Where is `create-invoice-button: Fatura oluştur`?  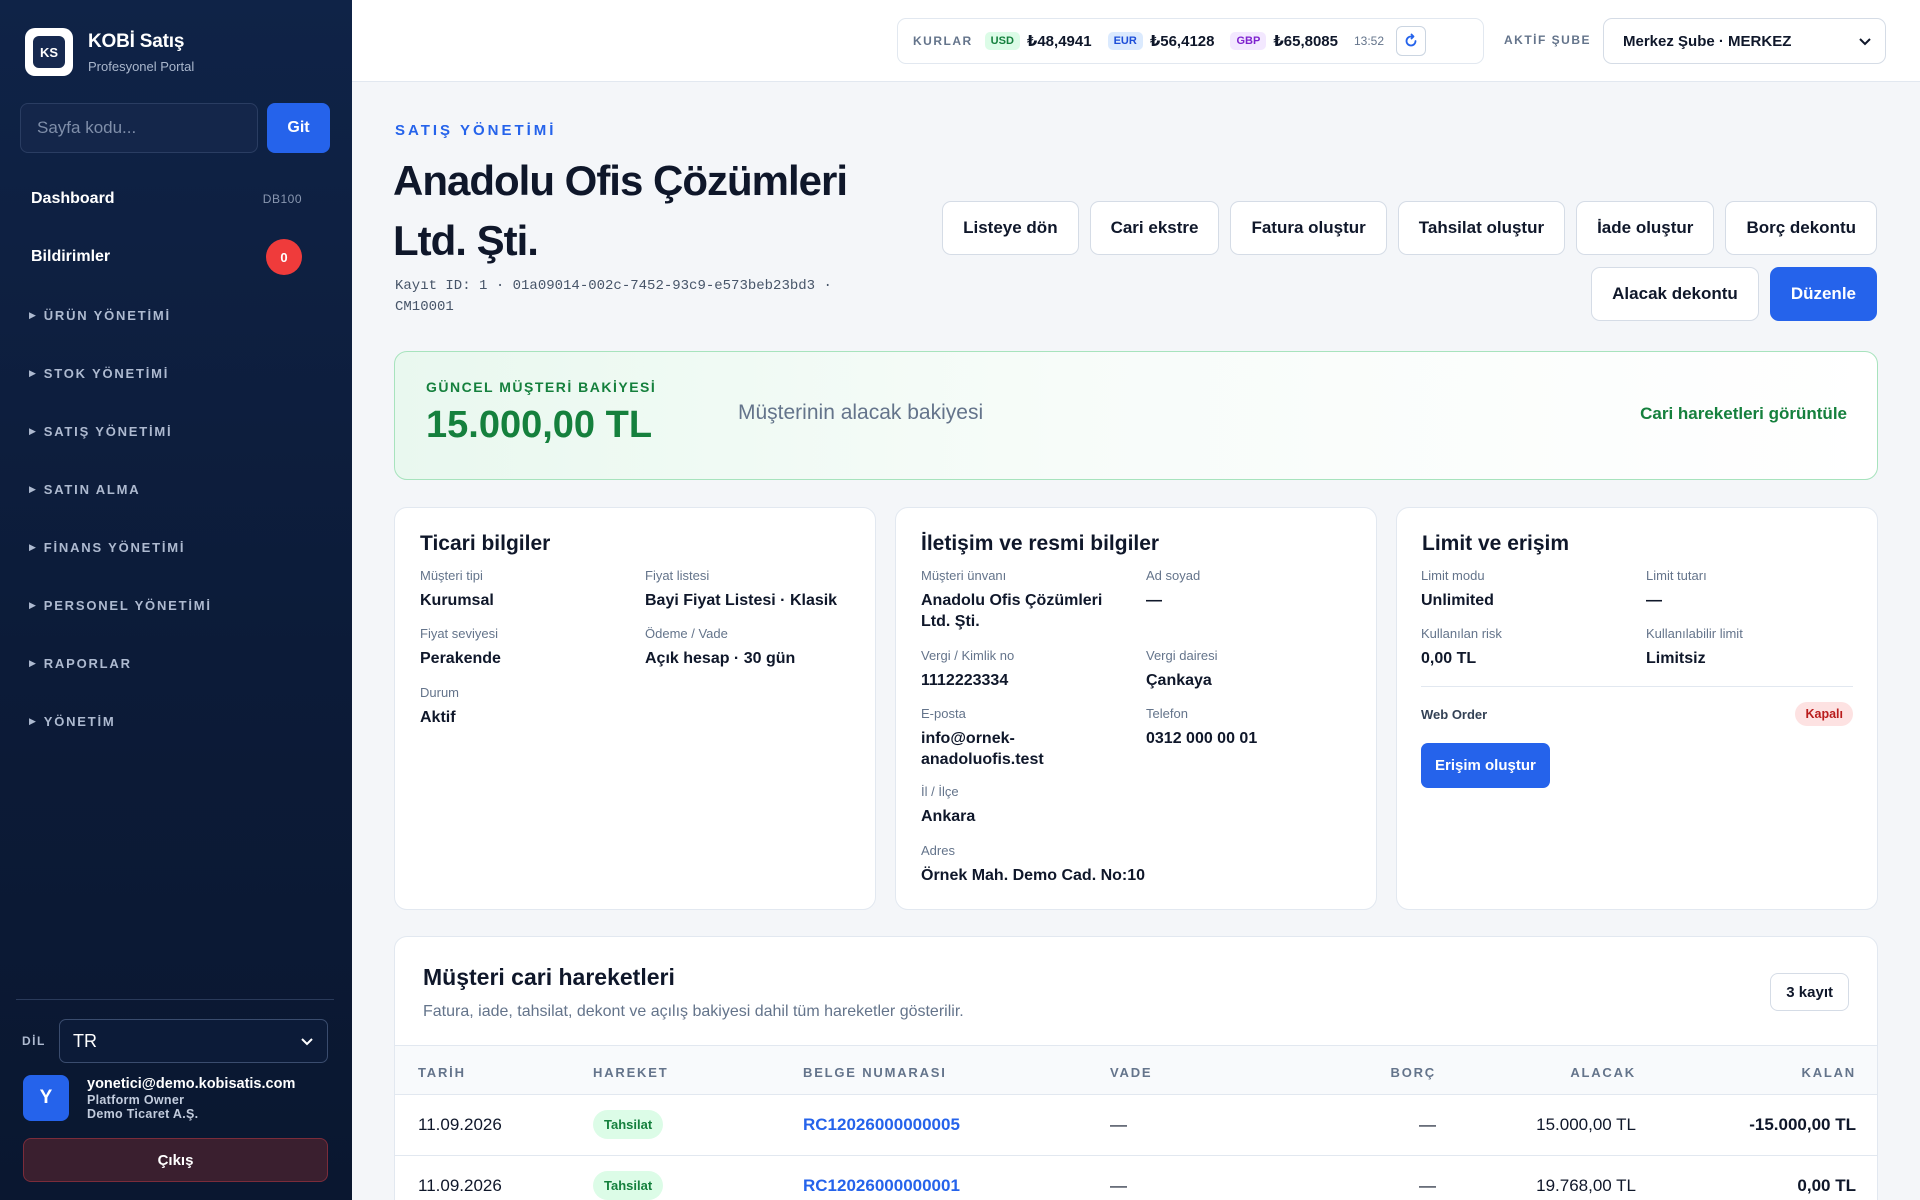
create-invoice-button: Fatura oluştur is located at coordinates (1308, 228).